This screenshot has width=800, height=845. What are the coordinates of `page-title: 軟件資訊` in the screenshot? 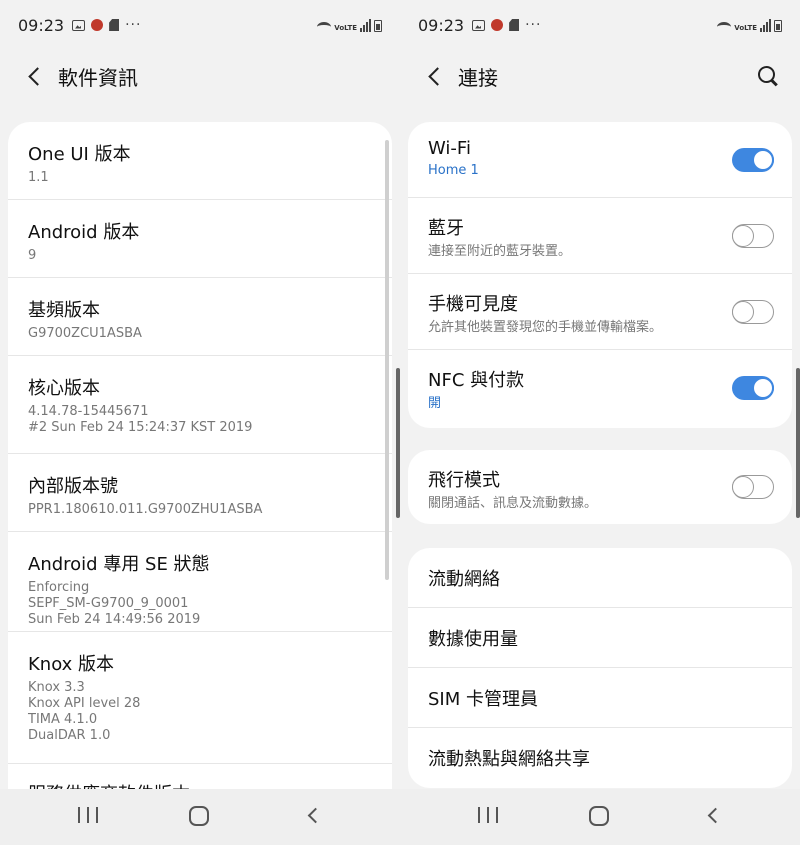 It's located at (98, 77).